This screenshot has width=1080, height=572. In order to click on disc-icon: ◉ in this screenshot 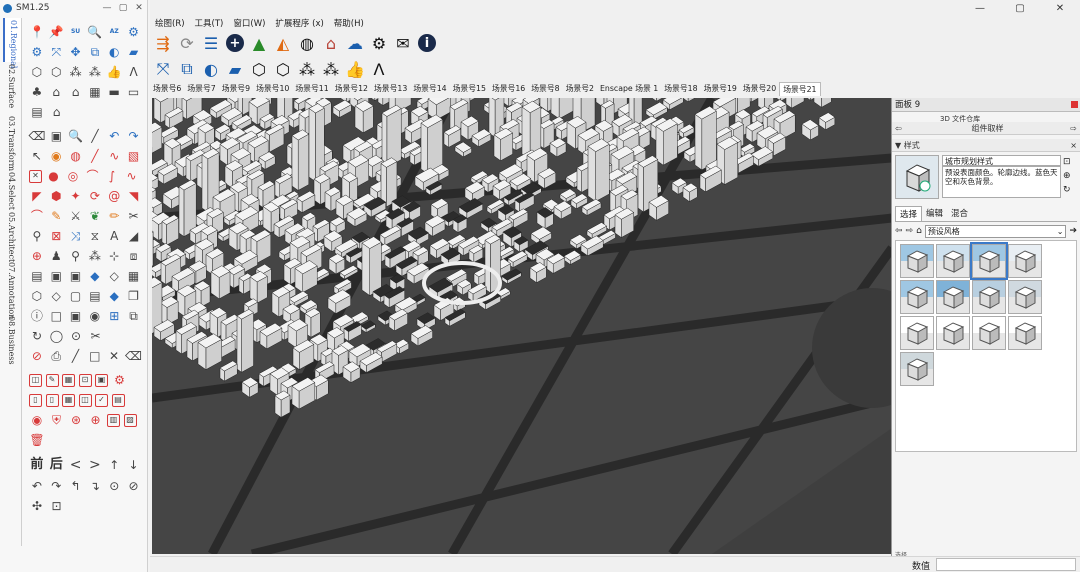, I will do `click(95, 316)`.